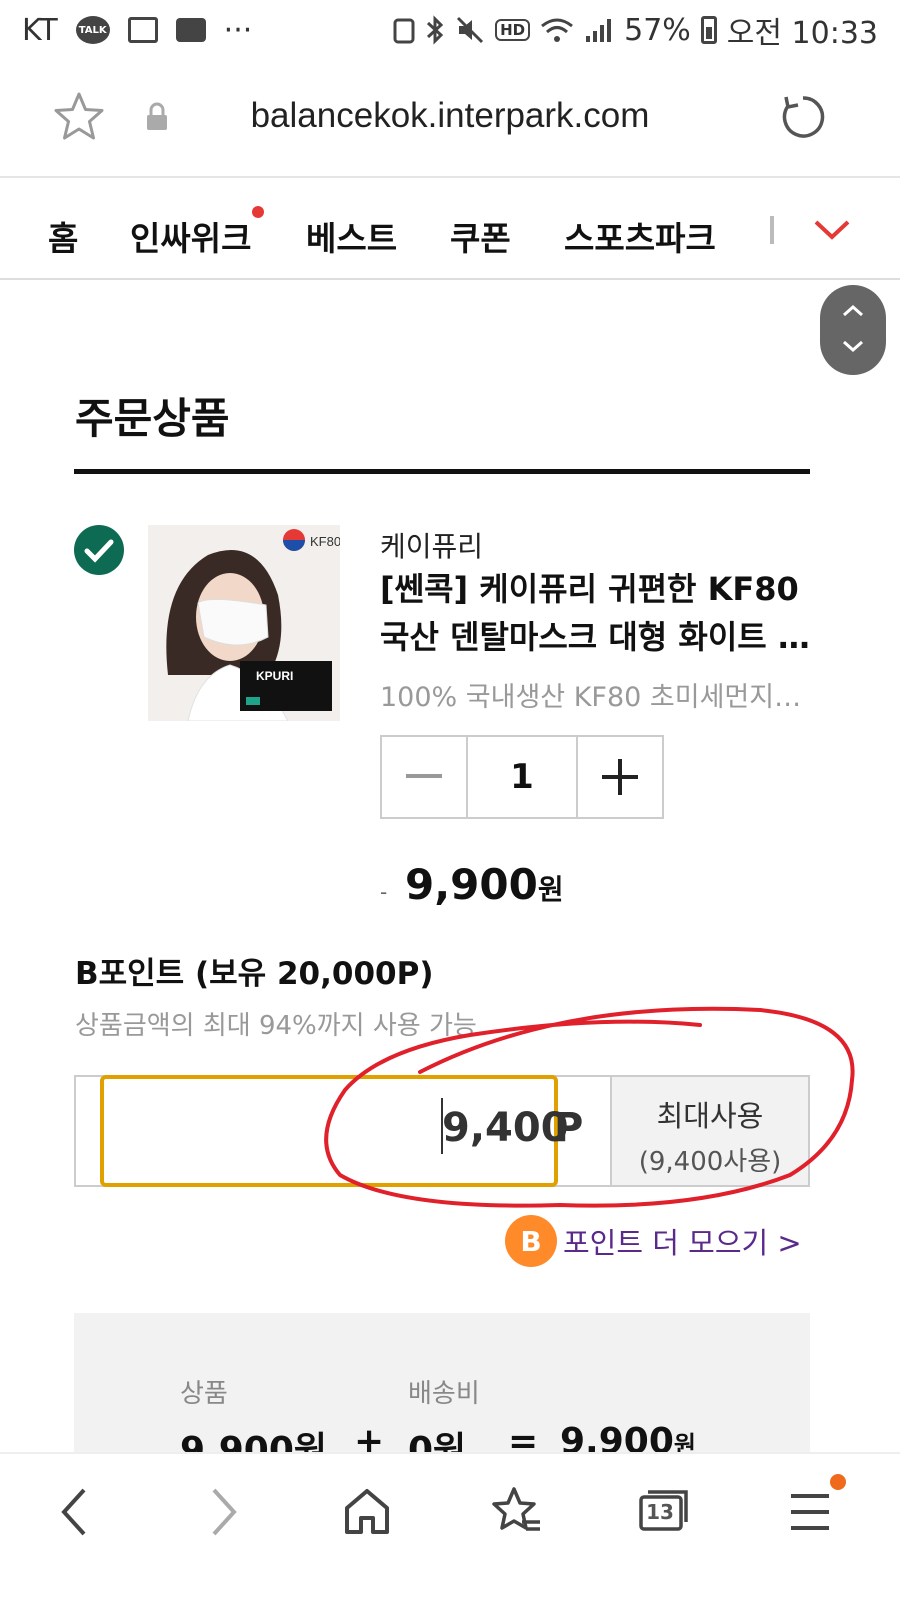 The image size is (900, 1600). I want to click on price-summary: 상품 배송비 9,900원 + 0원 = 9,900원, so click(442, 1383).